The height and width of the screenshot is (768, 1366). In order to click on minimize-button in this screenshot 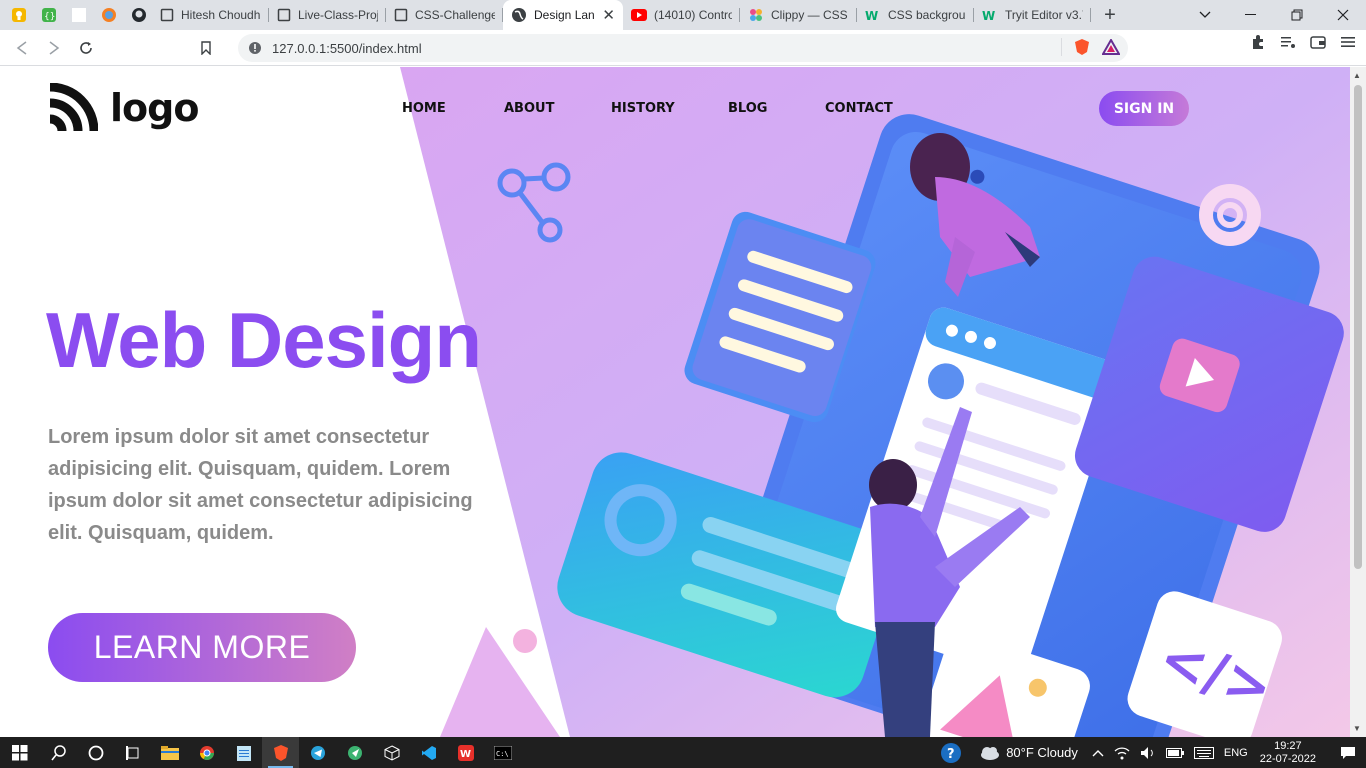, I will do `click(1251, 15)`.